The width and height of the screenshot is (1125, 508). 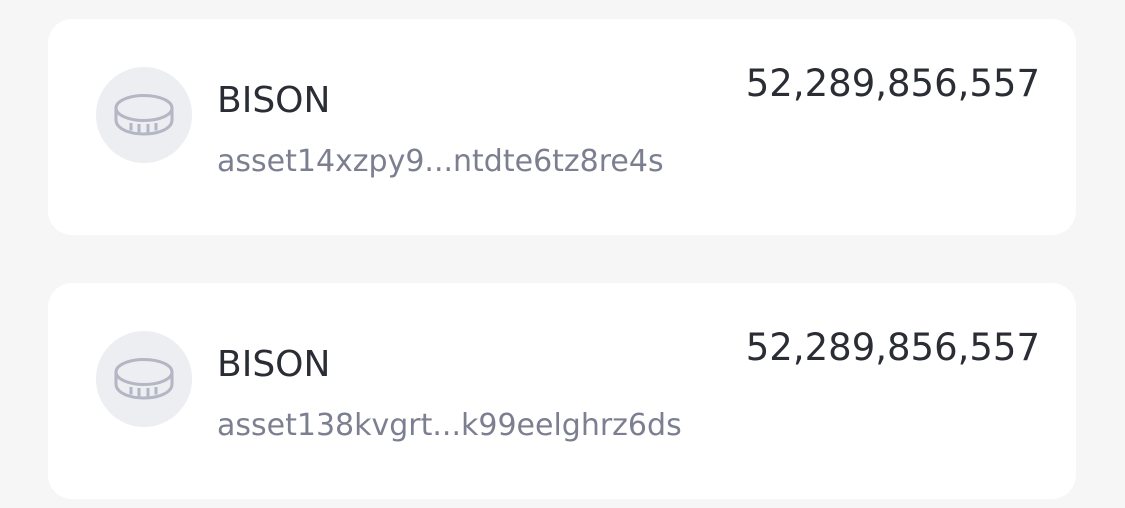 I want to click on asset-id: asset14xzpy9...ntdte6tz8re4s, so click(x=440, y=161).